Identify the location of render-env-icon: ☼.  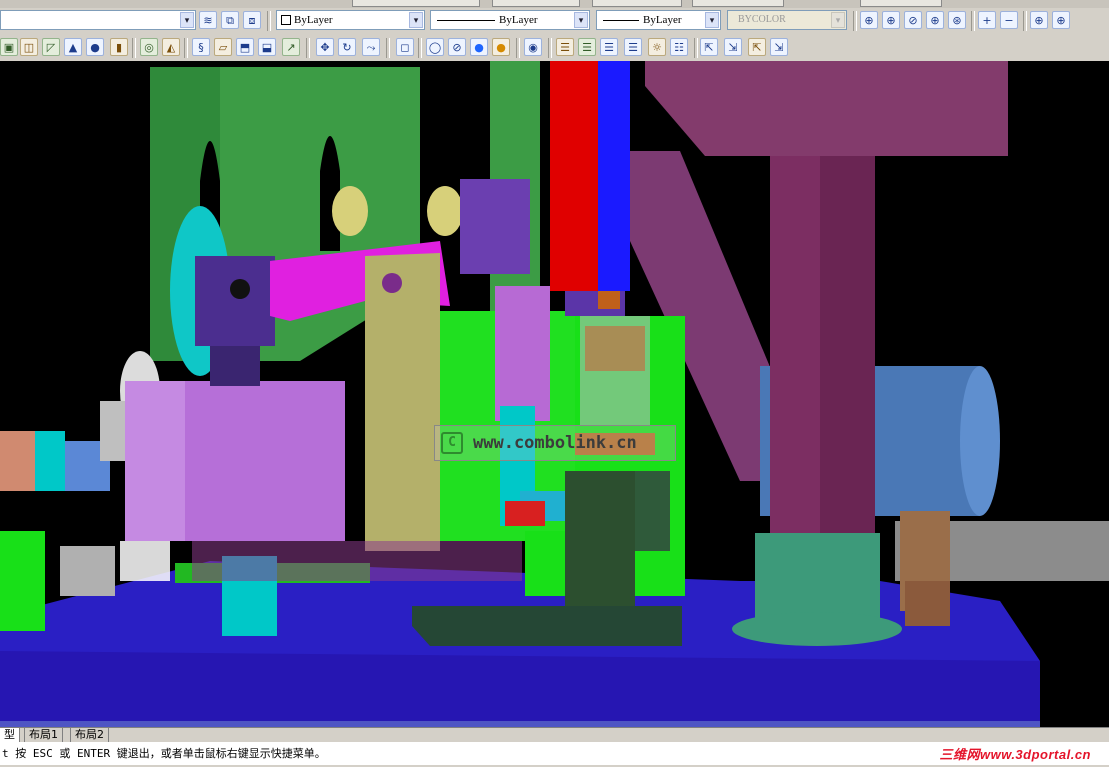
(657, 47).